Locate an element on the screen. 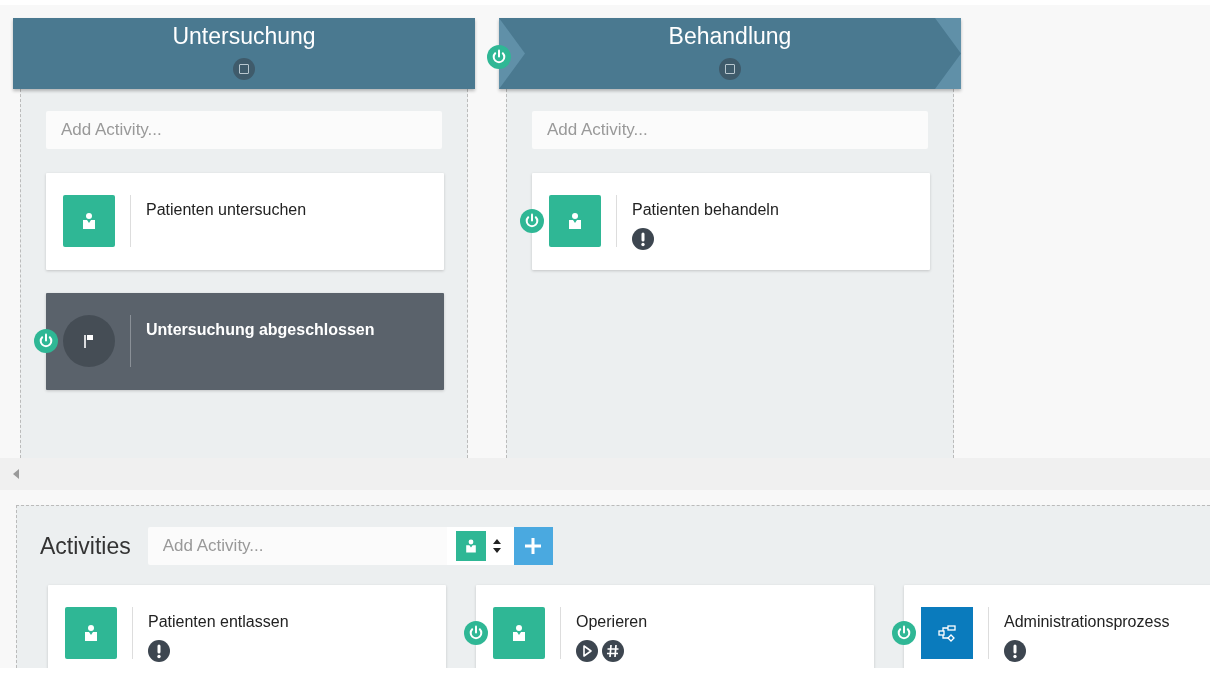 This screenshot has height=678, width=1210. activity-card: Patienten behandeln is located at coordinates (731, 221).